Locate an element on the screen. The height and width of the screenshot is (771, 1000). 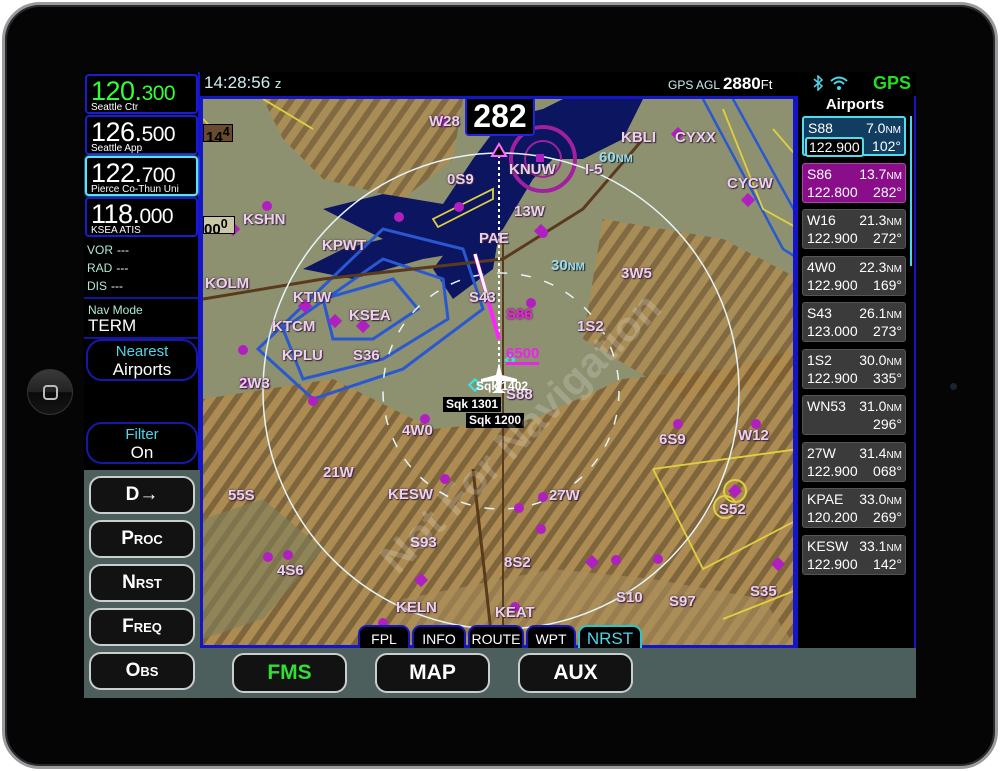
distance-value: 7.0 is located at coordinates (875, 128).